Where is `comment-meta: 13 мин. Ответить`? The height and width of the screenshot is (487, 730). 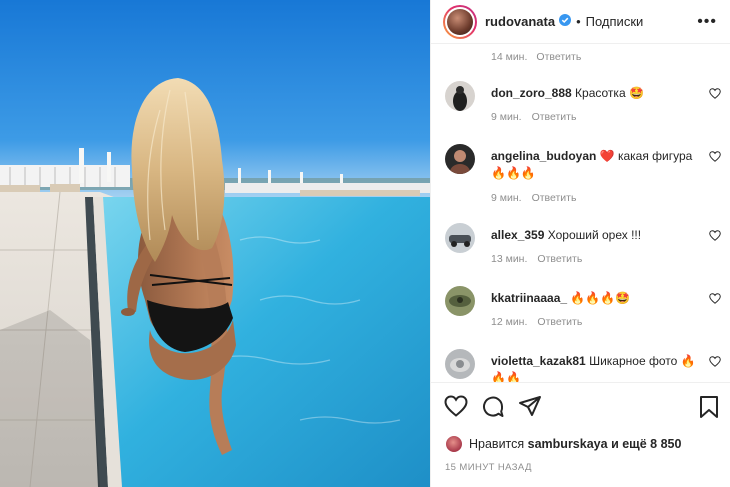
comment-meta: 13 мин. Ответить is located at coordinates (536, 259).